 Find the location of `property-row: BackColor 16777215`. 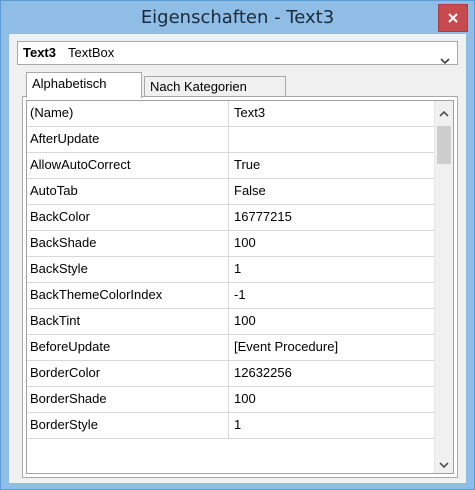

property-row: BackColor 16777215 is located at coordinates (230, 218).